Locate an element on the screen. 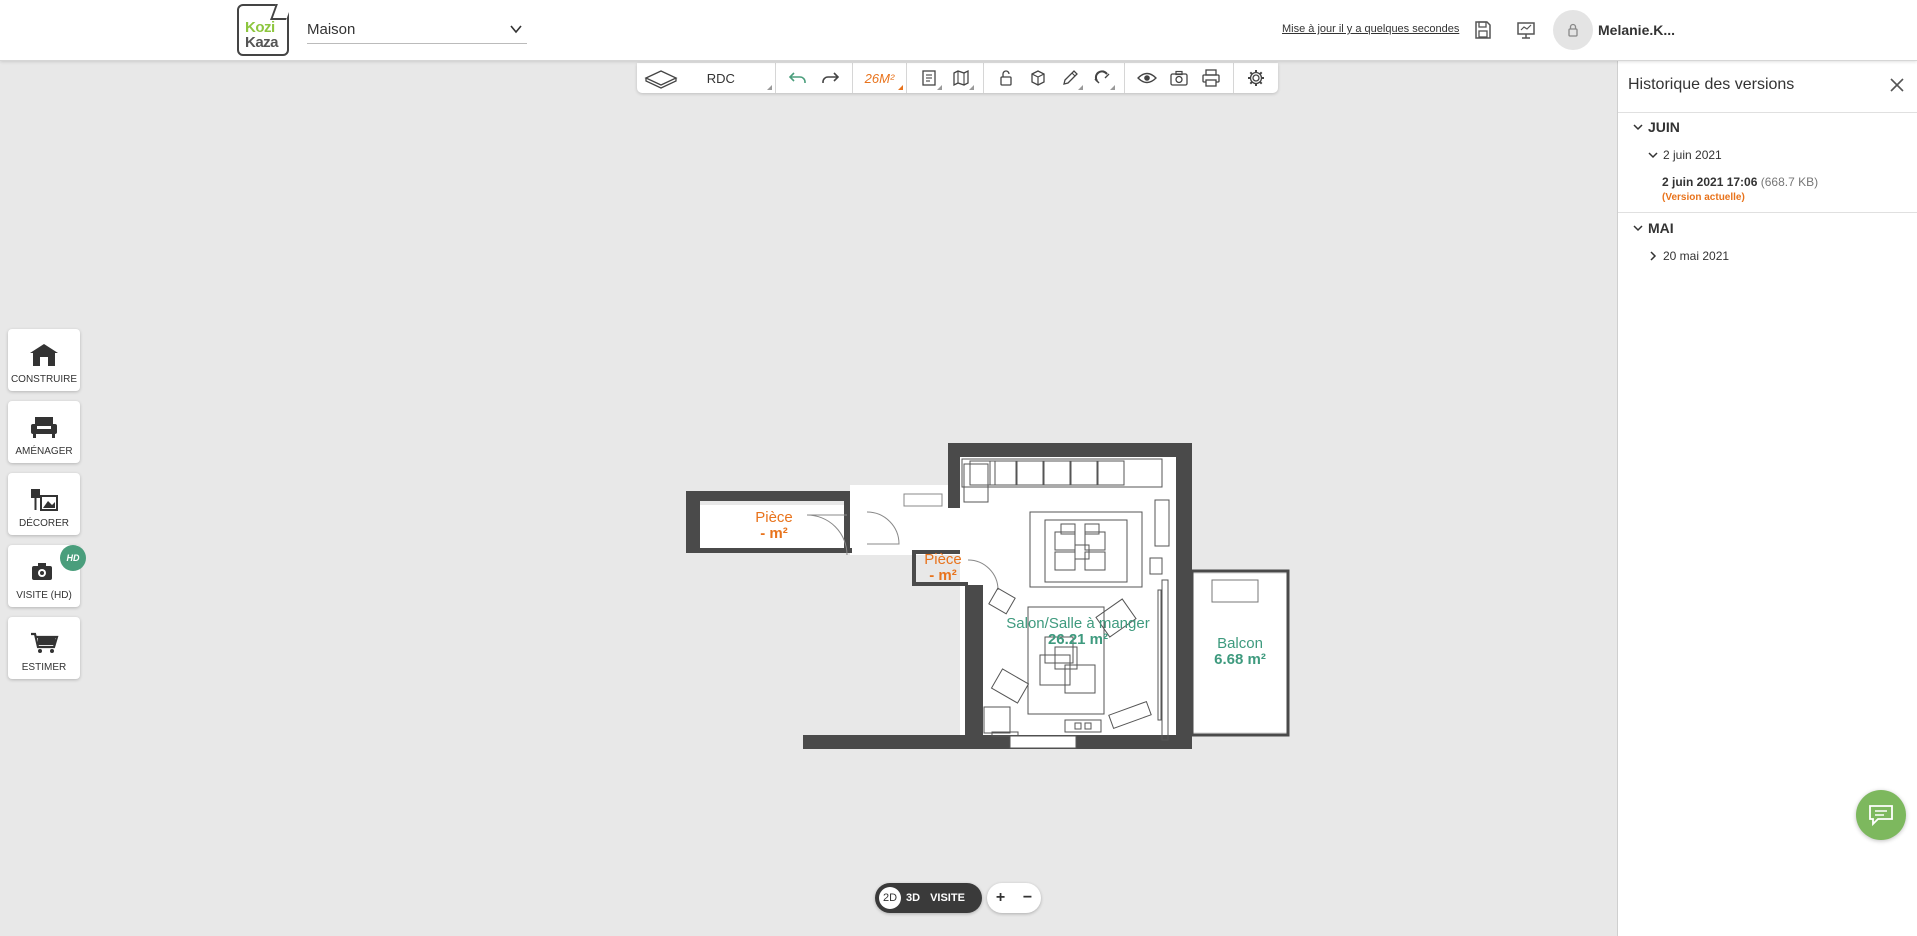 The image size is (1917, 936). edit-group is located at coordinates (1054, 78).